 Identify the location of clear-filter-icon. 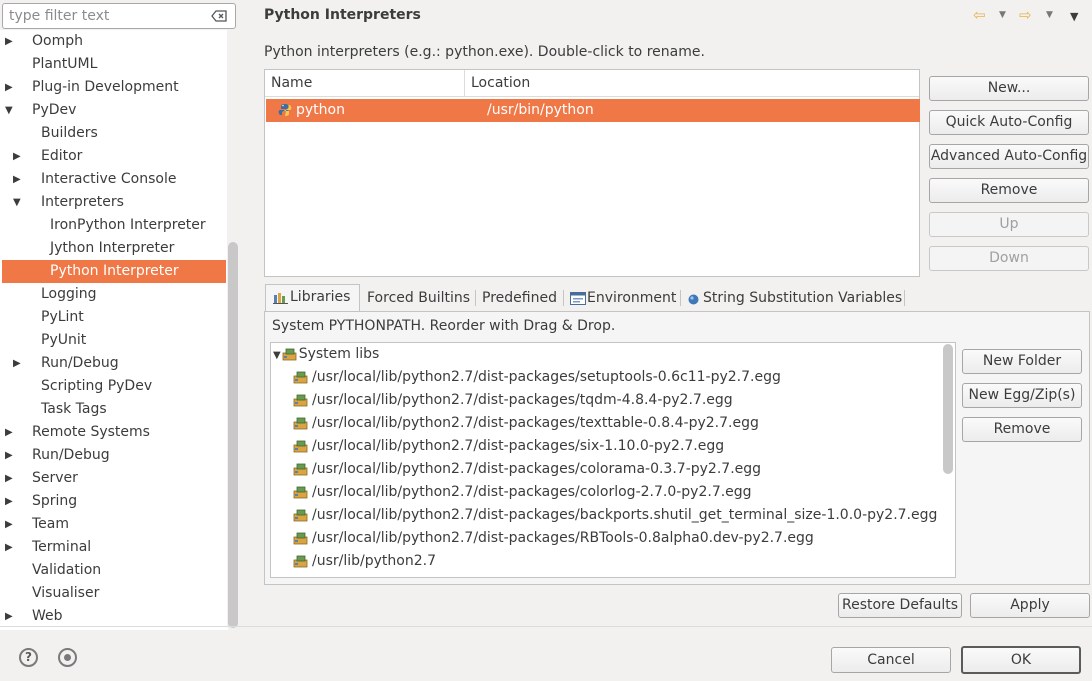
(219, 16).